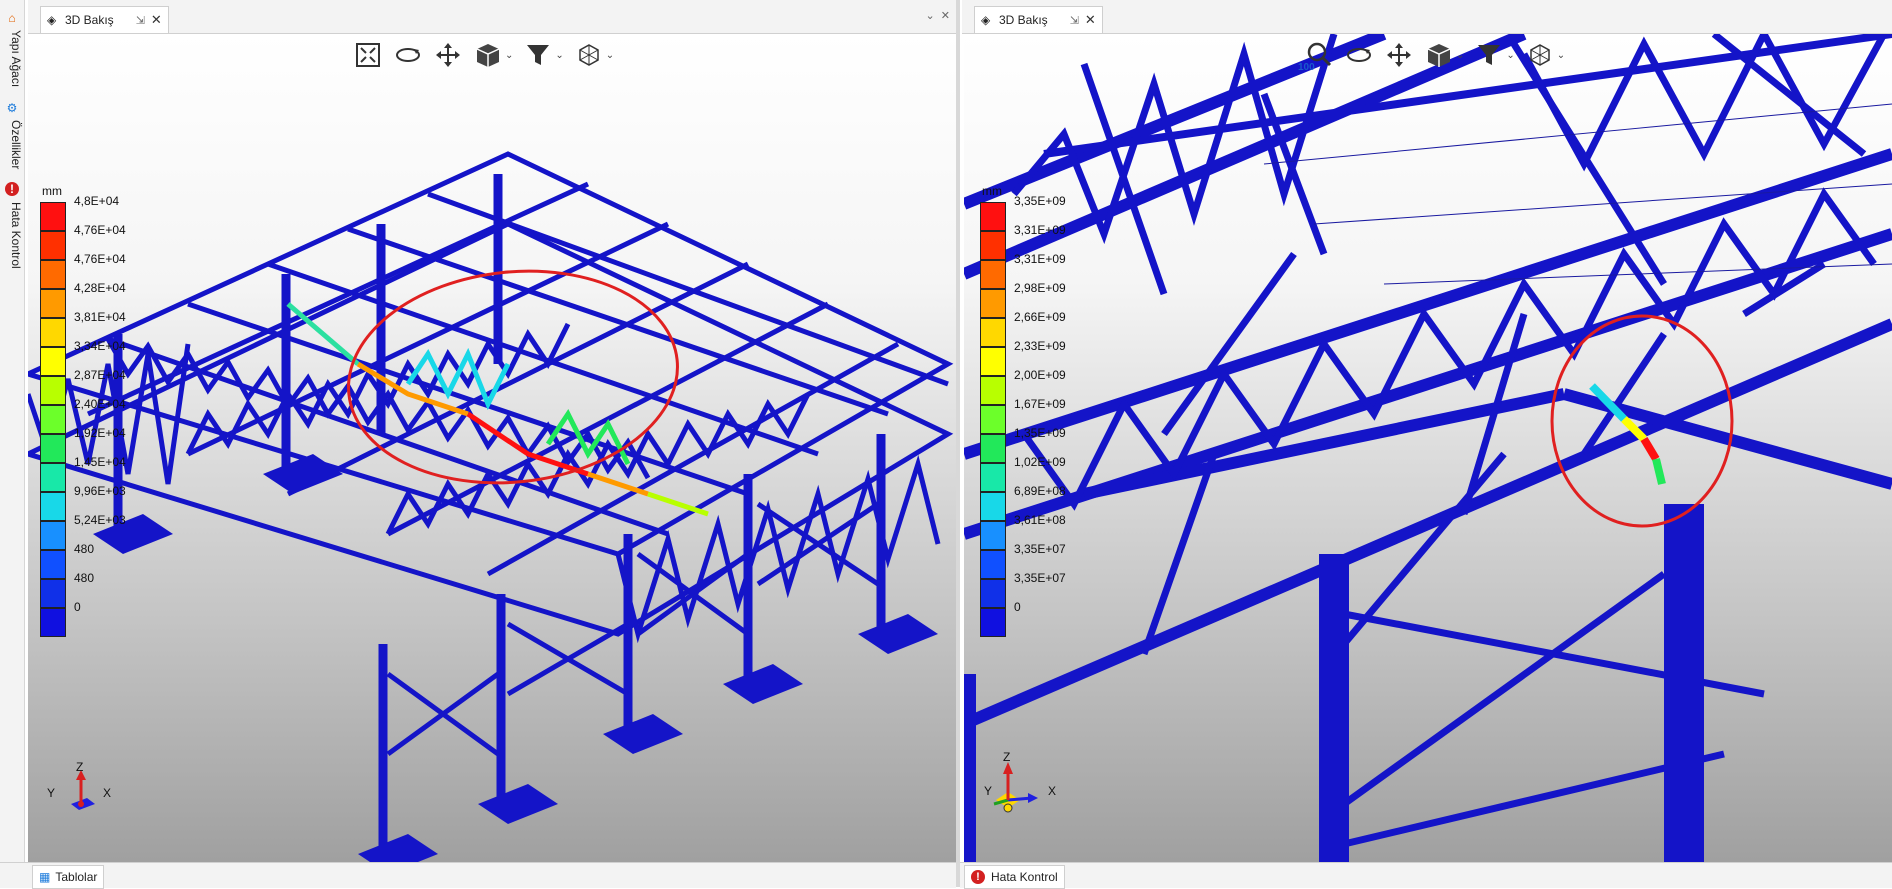 This screenshot has height=889, width=1892. I want to click on error-icon: !, so click(12, 189).